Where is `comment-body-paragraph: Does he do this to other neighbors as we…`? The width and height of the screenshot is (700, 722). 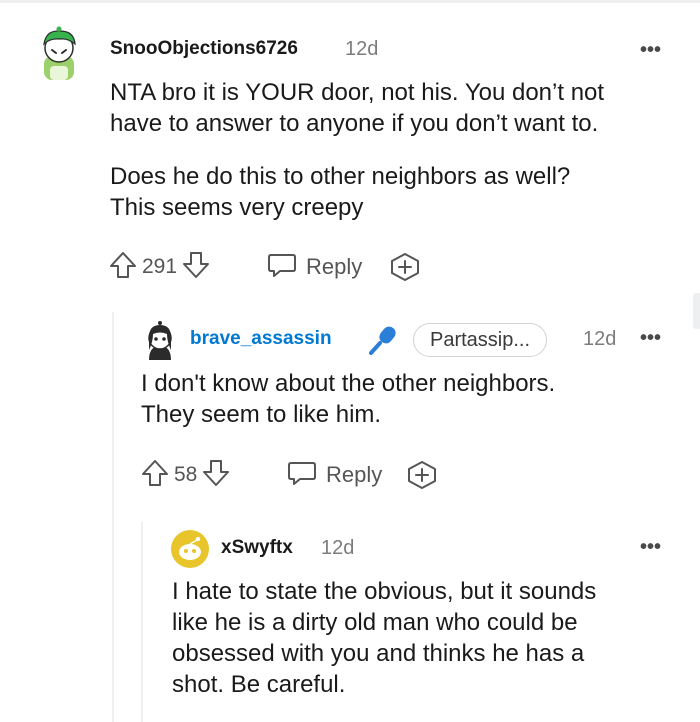
comment-body-paragraph: Does he do this to other neighbors as we… is located at coordinates (340, 192).